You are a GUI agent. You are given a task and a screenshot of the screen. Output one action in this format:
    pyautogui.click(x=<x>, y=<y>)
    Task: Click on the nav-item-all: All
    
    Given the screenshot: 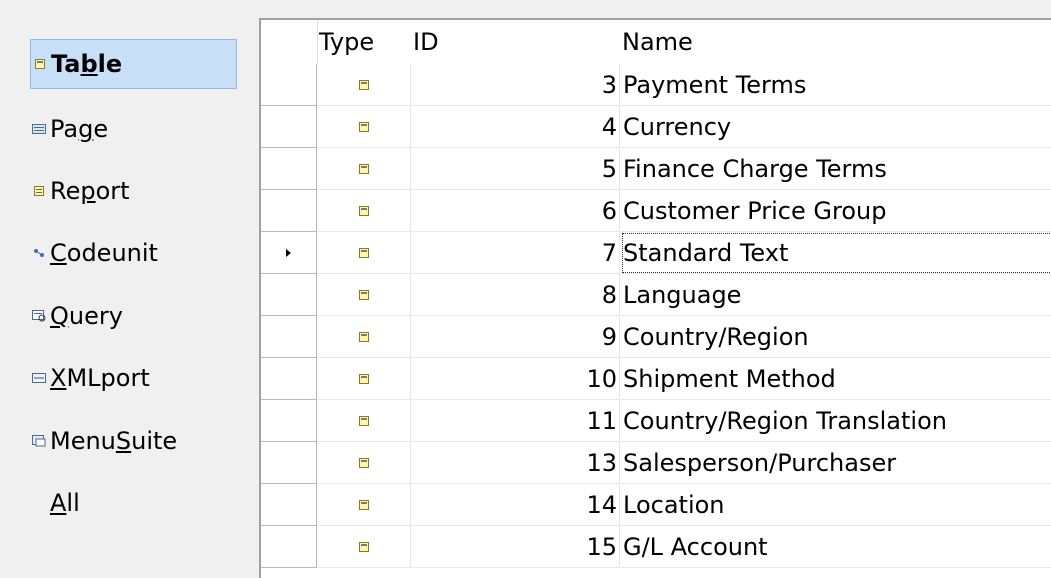 What is the action you would take?
    pyautogui.click(x=133, y=503)
    